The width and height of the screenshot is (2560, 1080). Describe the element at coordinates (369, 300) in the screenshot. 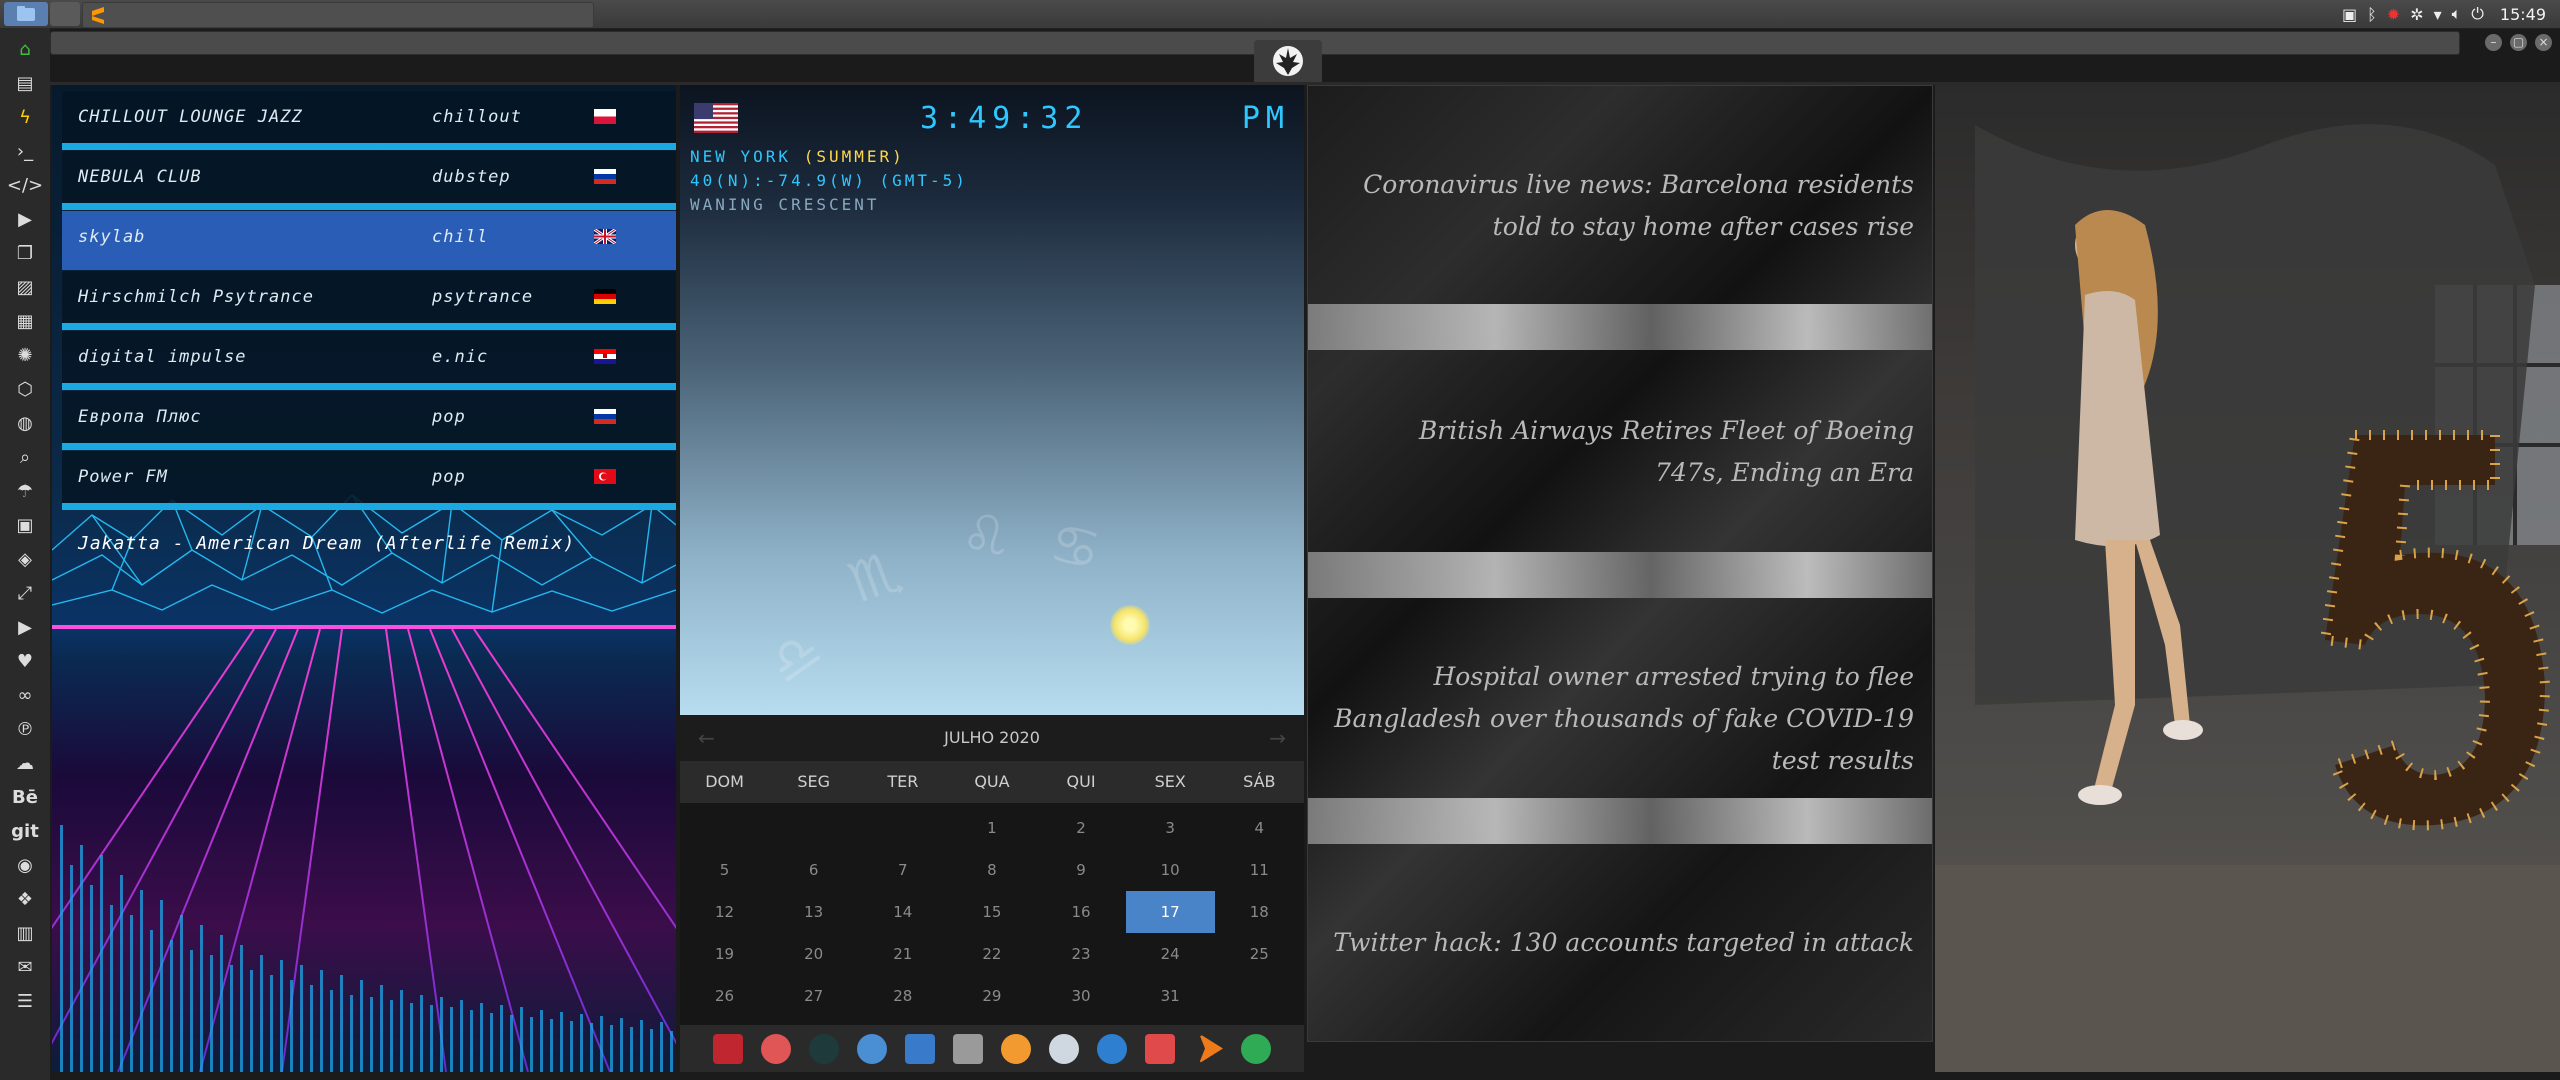

I see `station-row: Hirschmilch Psytrance psytrance` at that location.